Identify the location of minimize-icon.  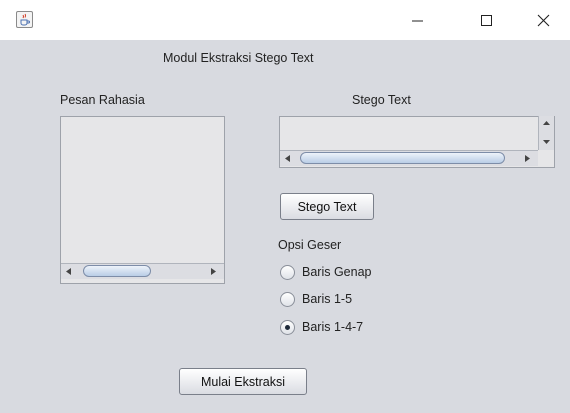
(417, 21).